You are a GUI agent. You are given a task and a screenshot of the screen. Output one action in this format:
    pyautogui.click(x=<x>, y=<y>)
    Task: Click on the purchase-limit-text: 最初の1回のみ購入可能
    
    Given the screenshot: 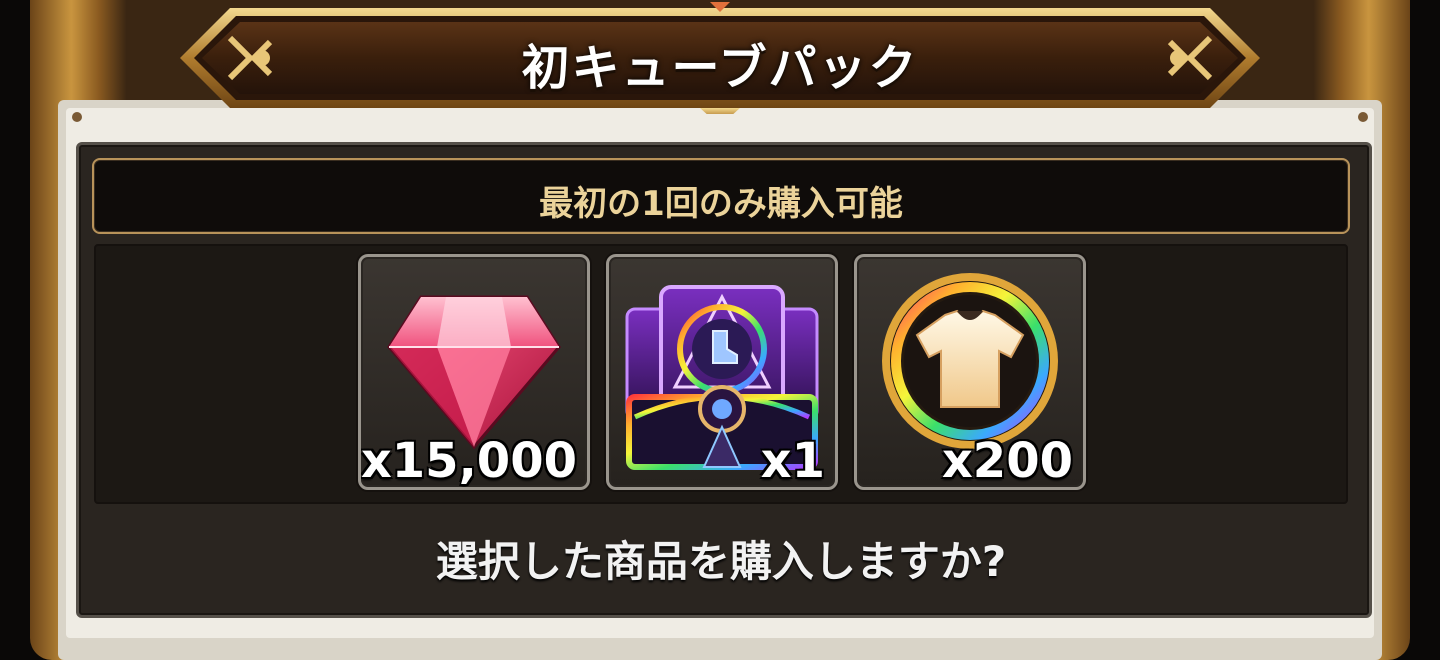 What is the action you would take?
    pyautogui.click(x=721, y=204)
    